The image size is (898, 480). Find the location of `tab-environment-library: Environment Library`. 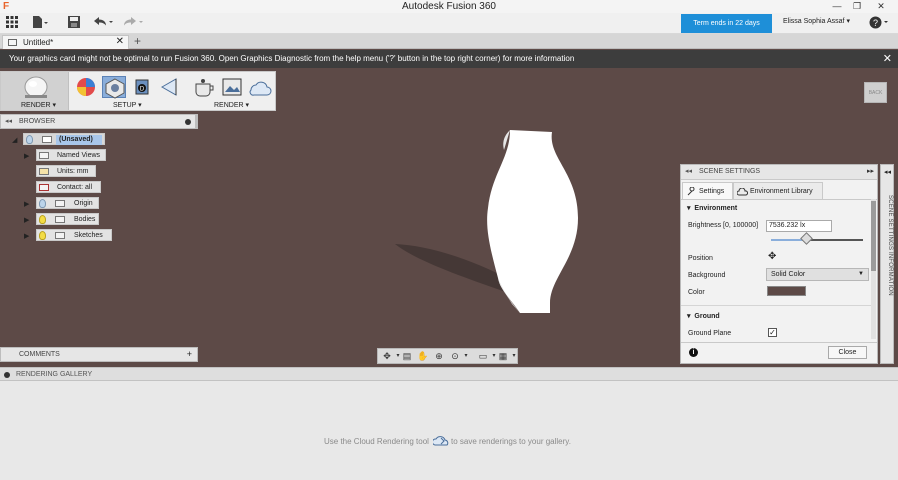

tab-environment-library: Environment Library is located at coordinates (778, 190).